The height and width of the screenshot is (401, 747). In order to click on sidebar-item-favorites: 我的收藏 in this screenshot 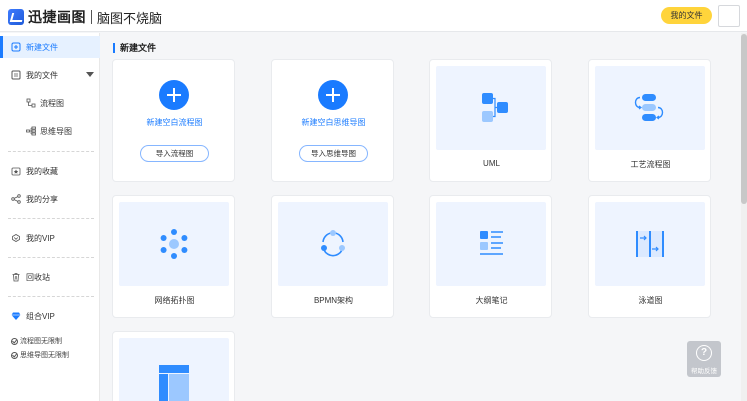, I will do `click(50, 171)`.